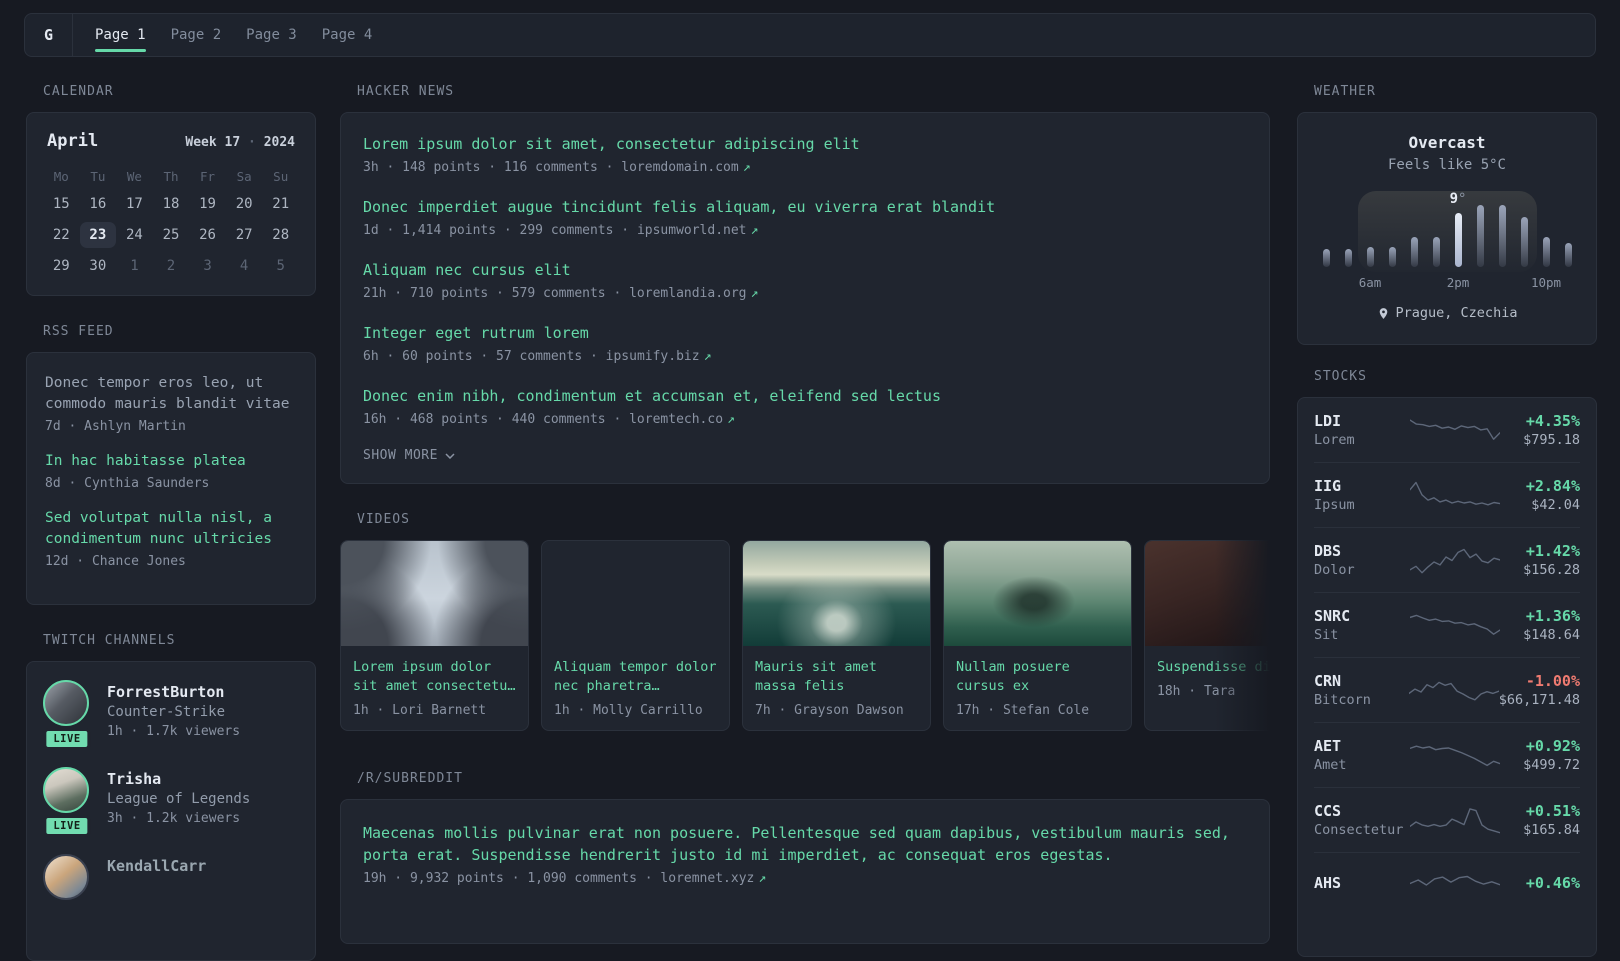 This screenshot has width=1620, height=961. Describe the element at coordinates (1540, 430) in the screenshot. I see `stock-values: +4.35% $795.18` at that location.